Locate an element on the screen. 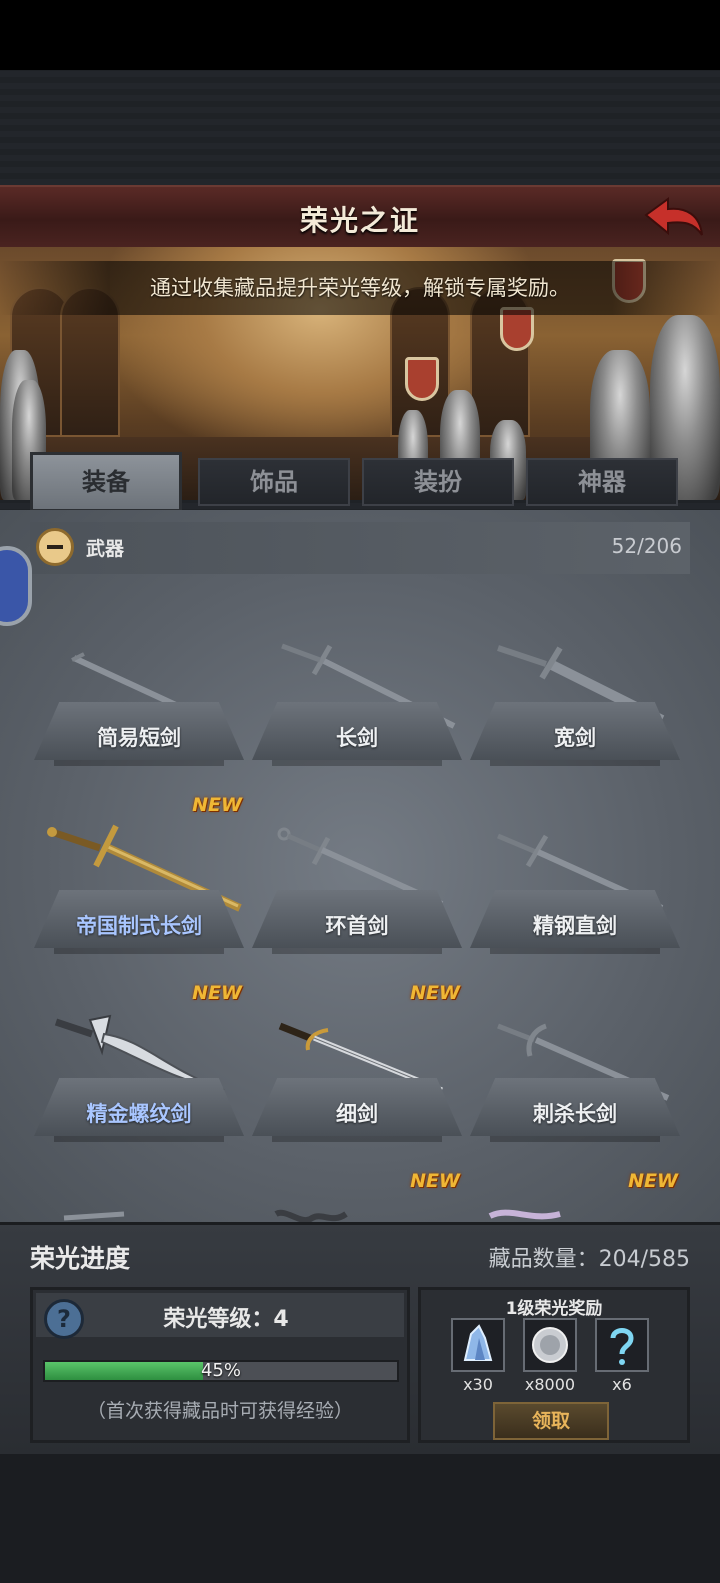 The image size is (720, 1583). collection-item: NEW 细剑 is located at coordinates (357, 1062).